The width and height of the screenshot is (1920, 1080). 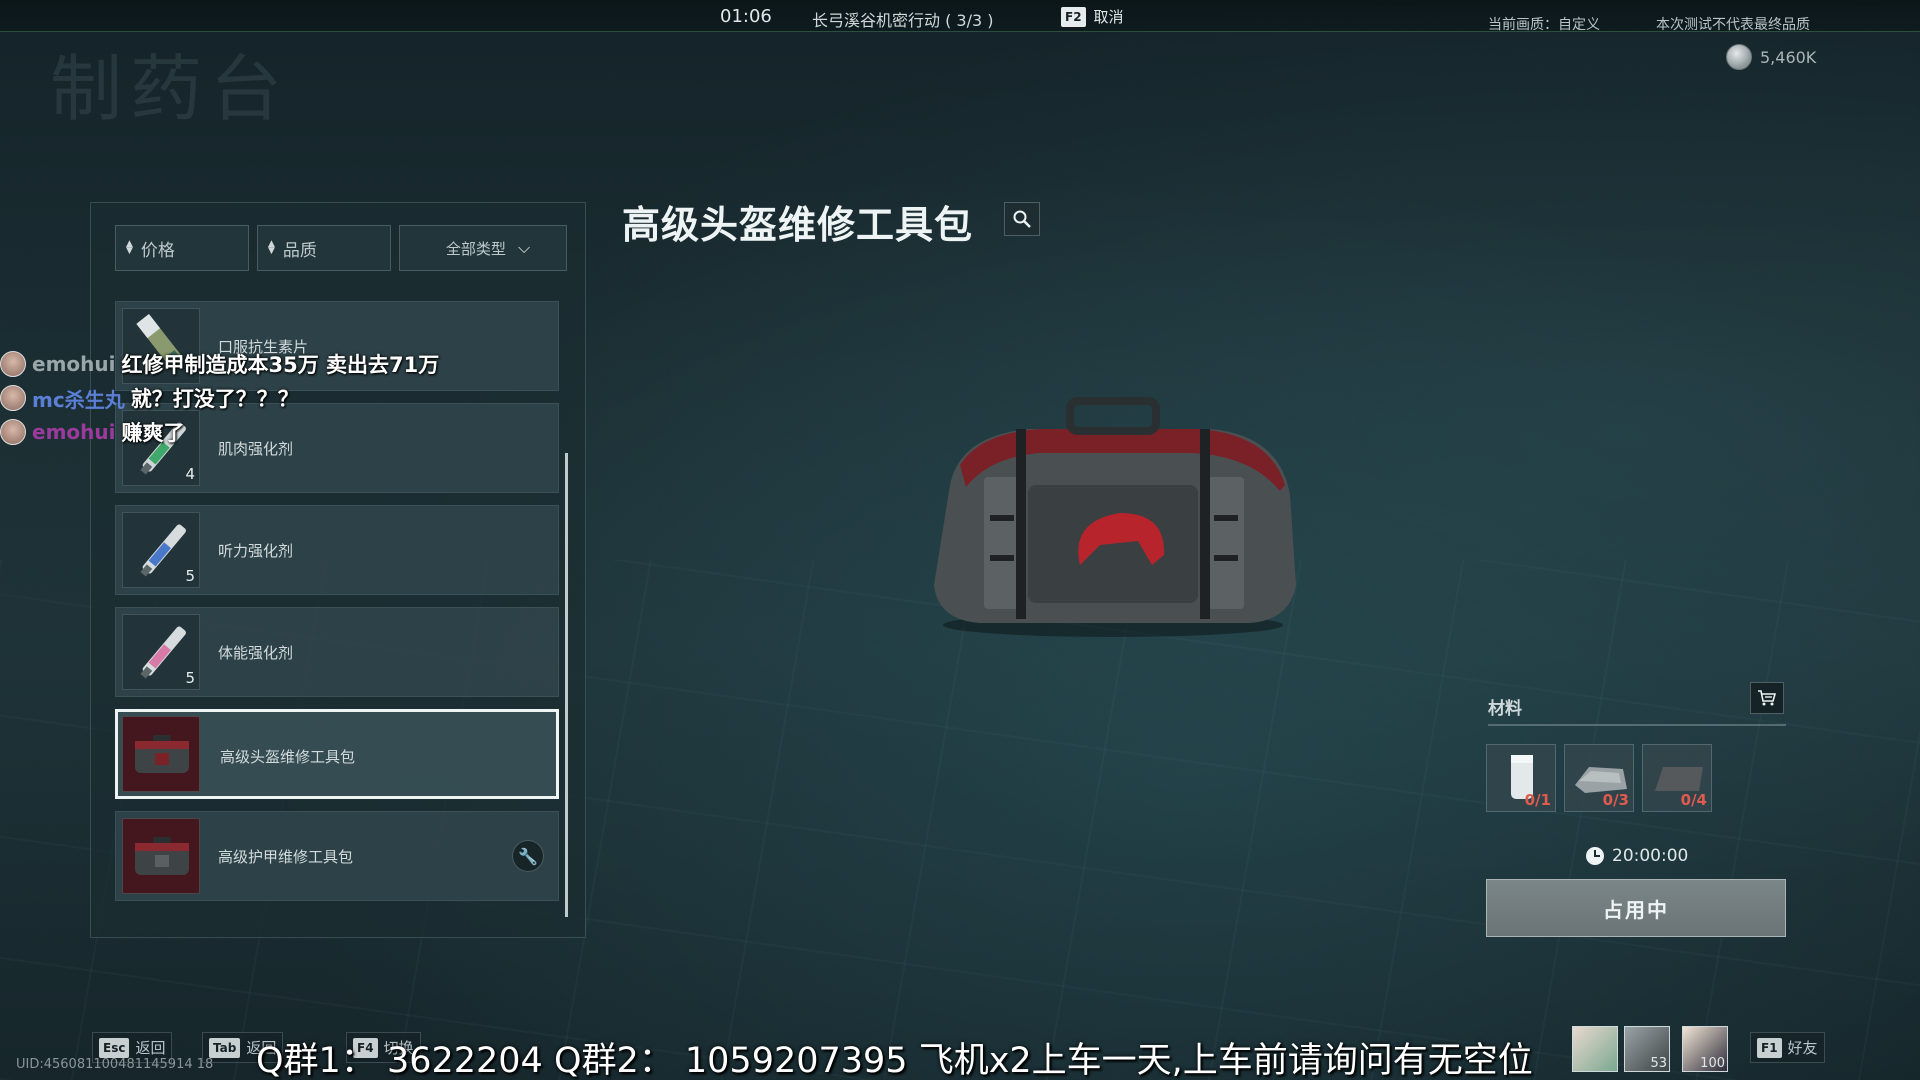 I want to click on chat-text: 赚爽了, so click(x=153, y=433).